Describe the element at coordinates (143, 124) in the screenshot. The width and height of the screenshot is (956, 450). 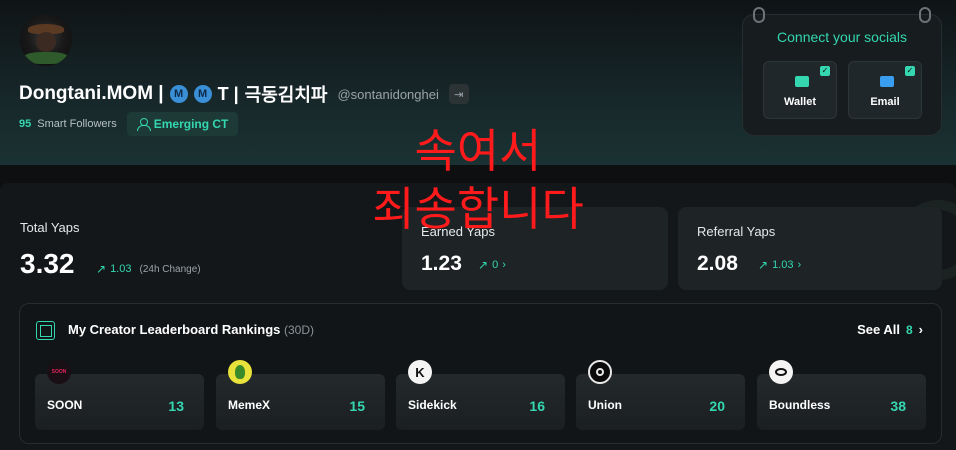
I see `person-icon` at that location.